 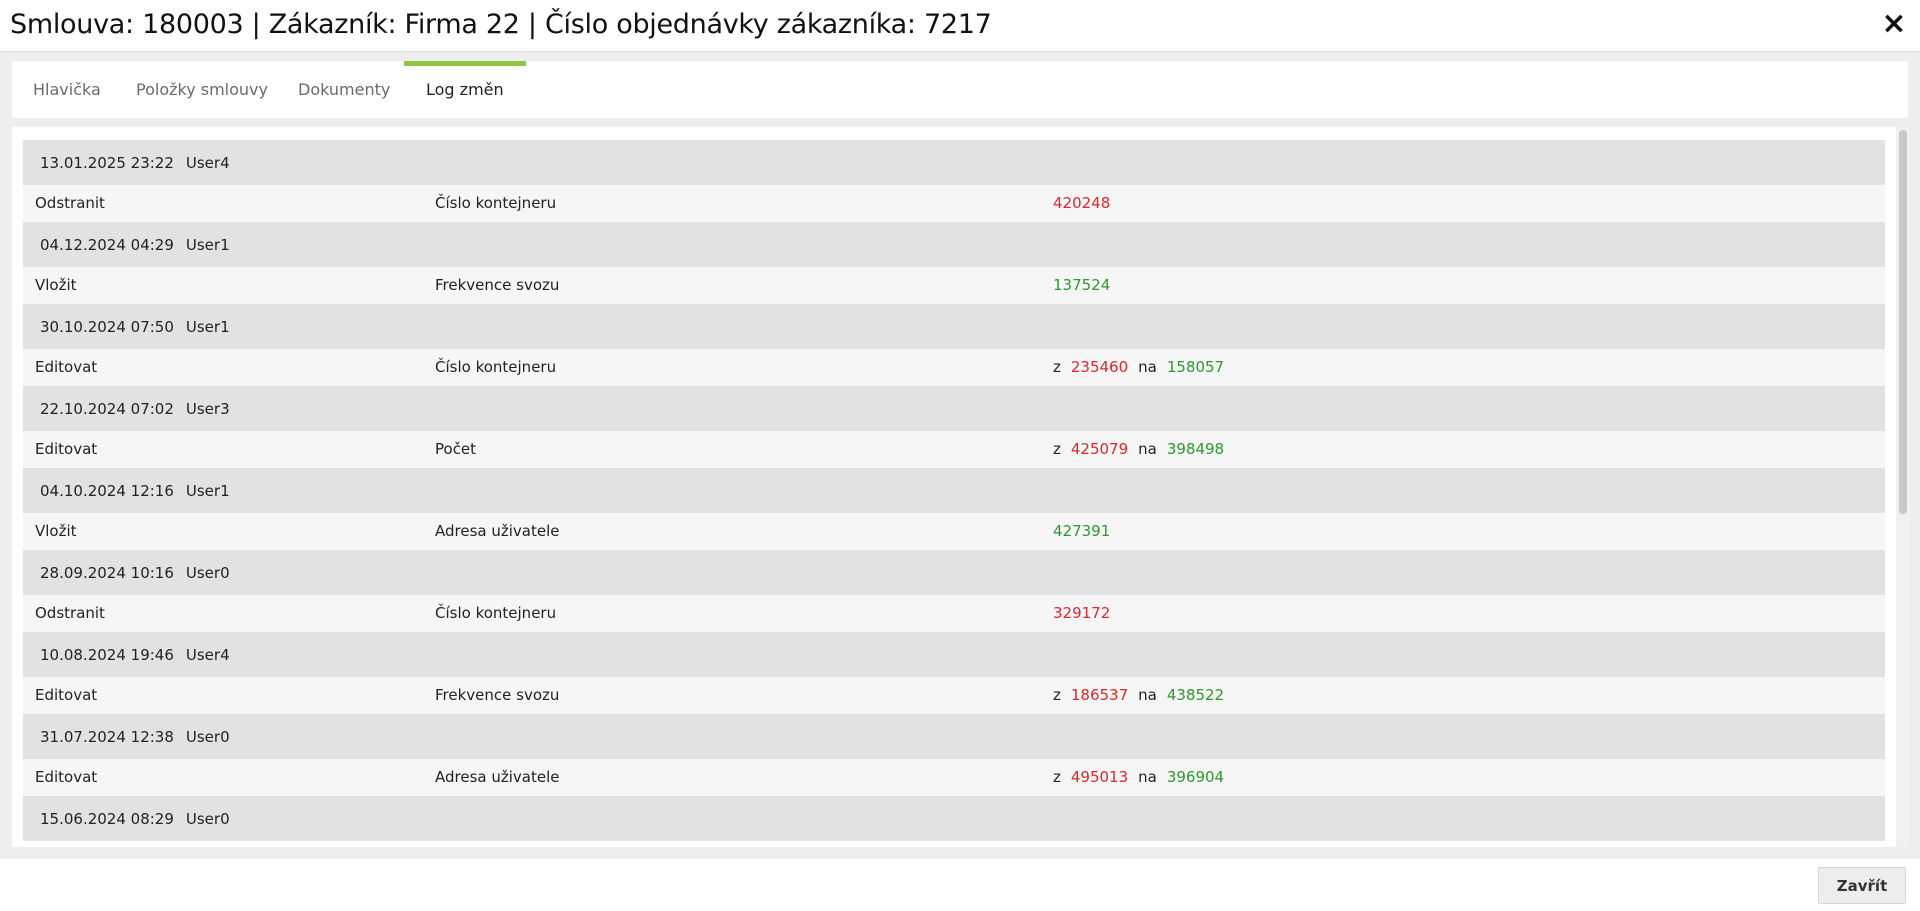 What do you see at coordinates (954, 531) in the screenshot?
I see `log-change-row: Vložit Adresa uživatele 427391` at bounding box center [954, 531].